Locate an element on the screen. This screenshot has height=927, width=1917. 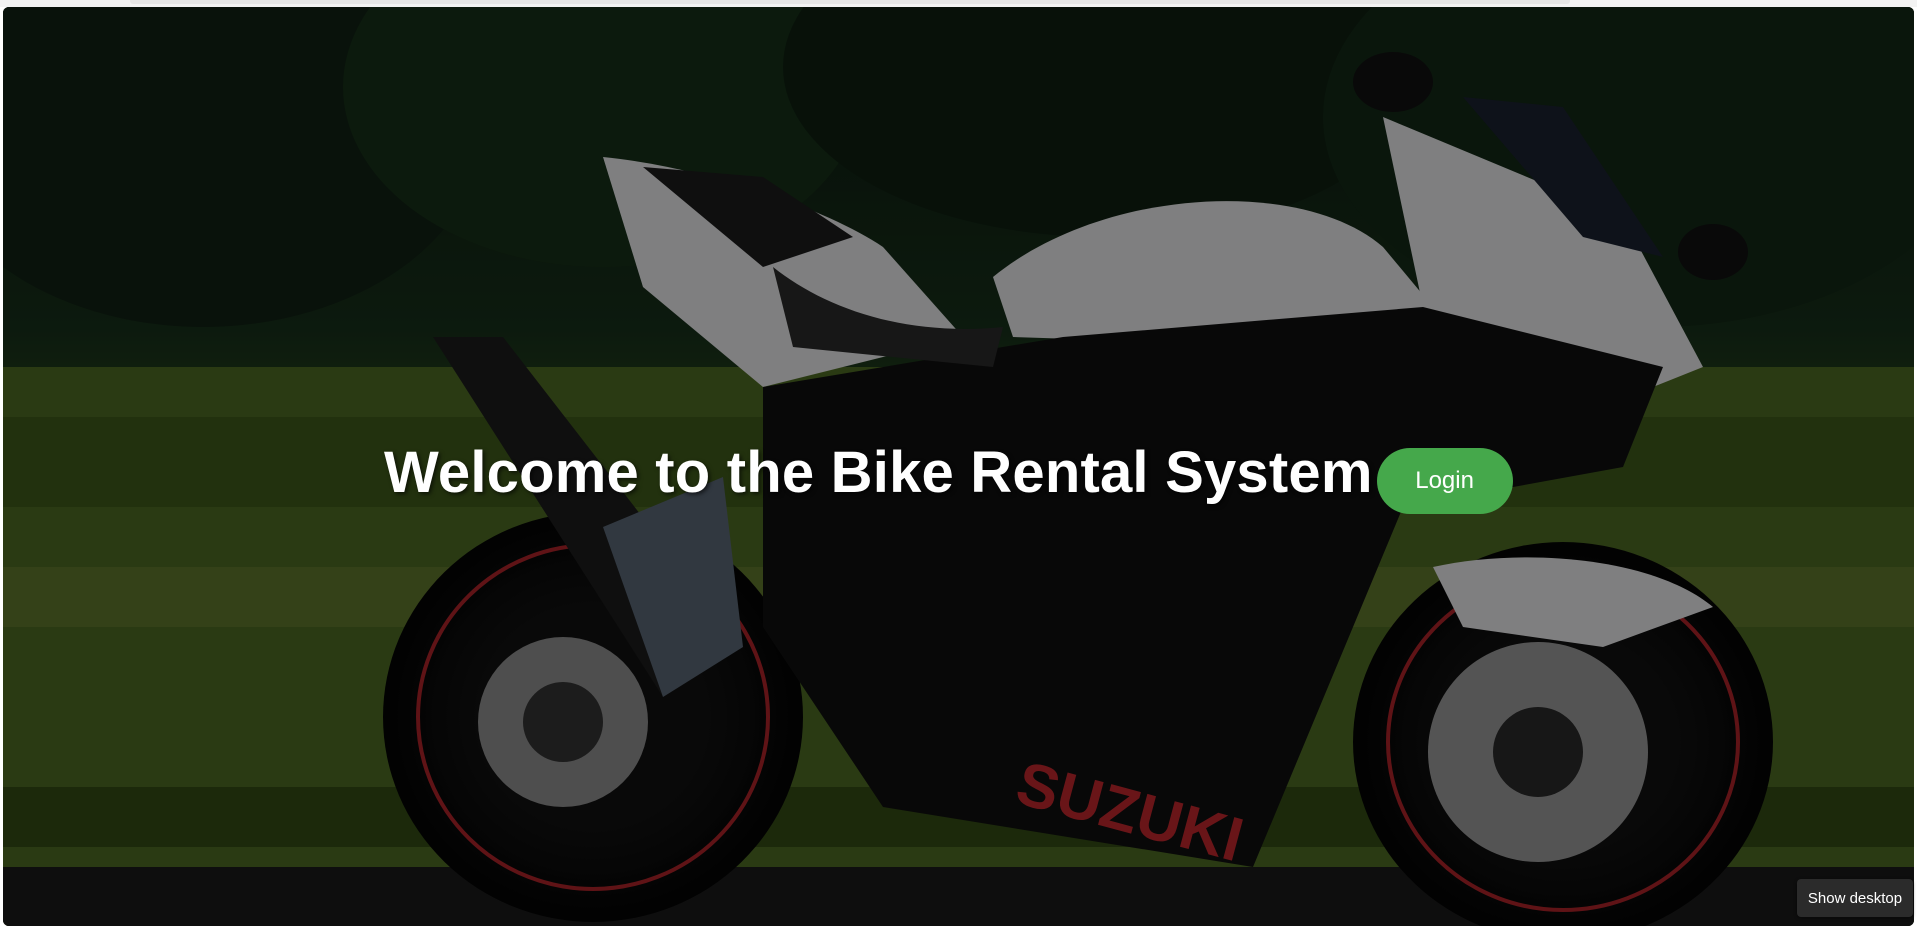
hero-content: Welcome to the Bike Rental System Login is located at coordinates (948, 475).